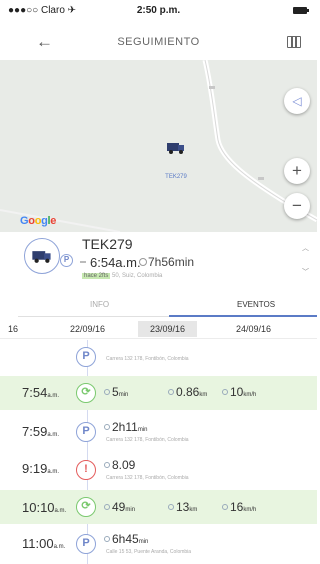 The width and height of the screenshot is (320, 564). What do you see at coordinates (130, 539) in the screenshot?
I see `event-duration: 6h45min` at bounding box center [130, 539].